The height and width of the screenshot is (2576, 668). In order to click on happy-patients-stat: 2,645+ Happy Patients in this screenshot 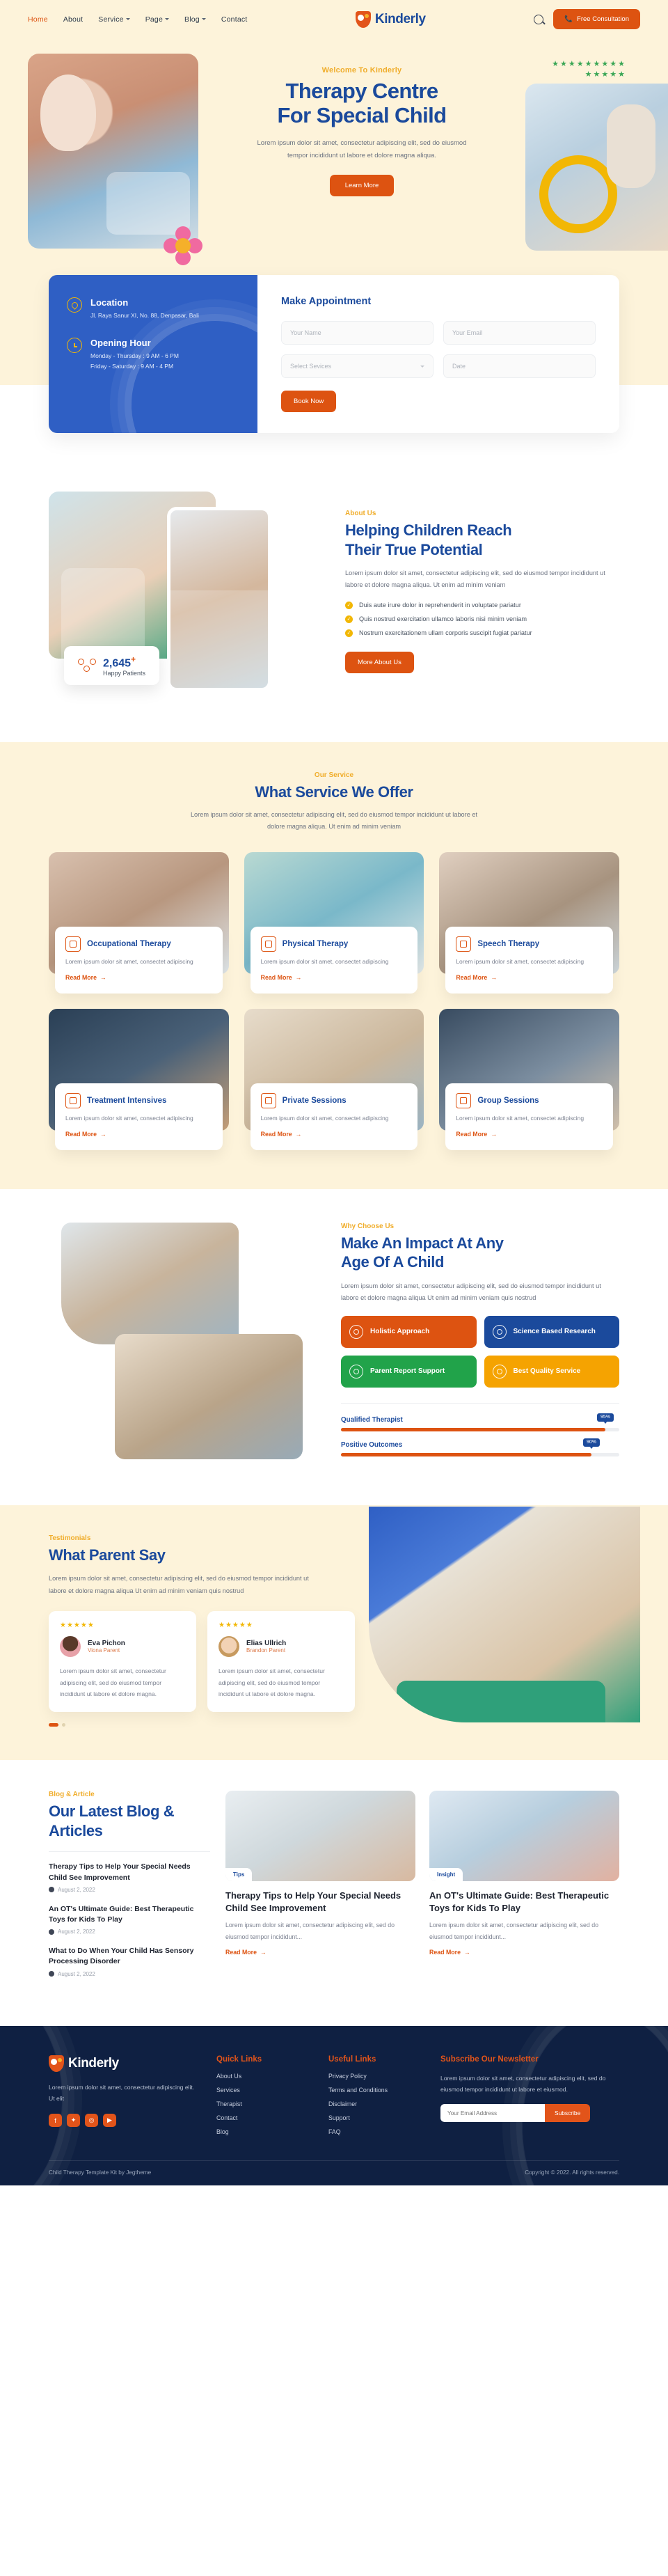, I will do `click(112, 666)`.